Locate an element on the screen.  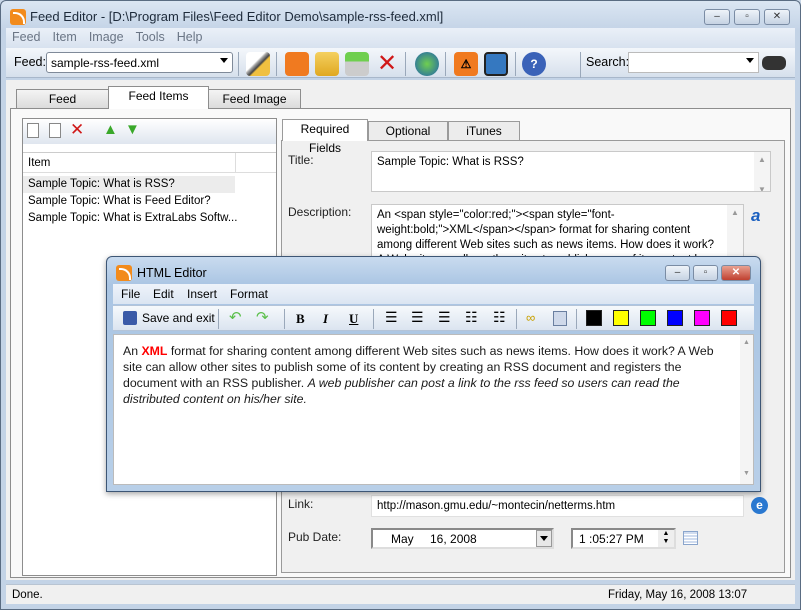
tab-required-fields: Required Fields is located at coordinates (325, 137).